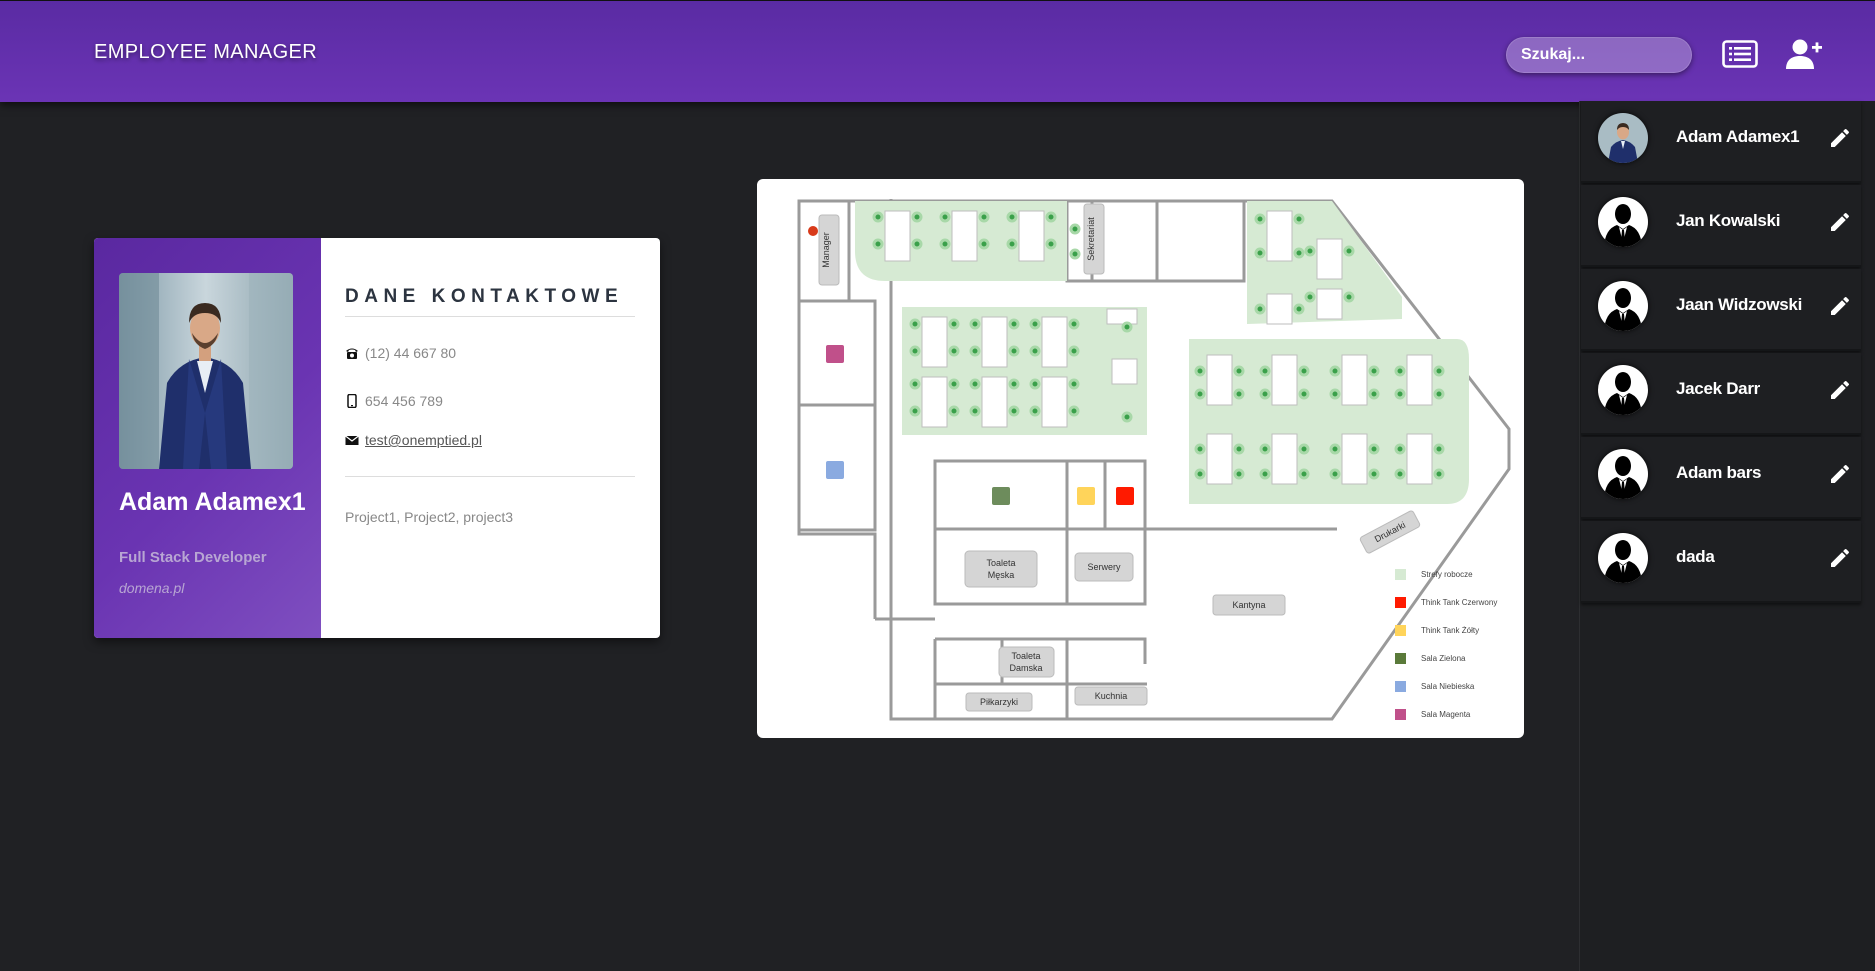 This screenshot has width=1875, height=971. I want to click on email-row: test@onemptied.pl, so click(413, 440).